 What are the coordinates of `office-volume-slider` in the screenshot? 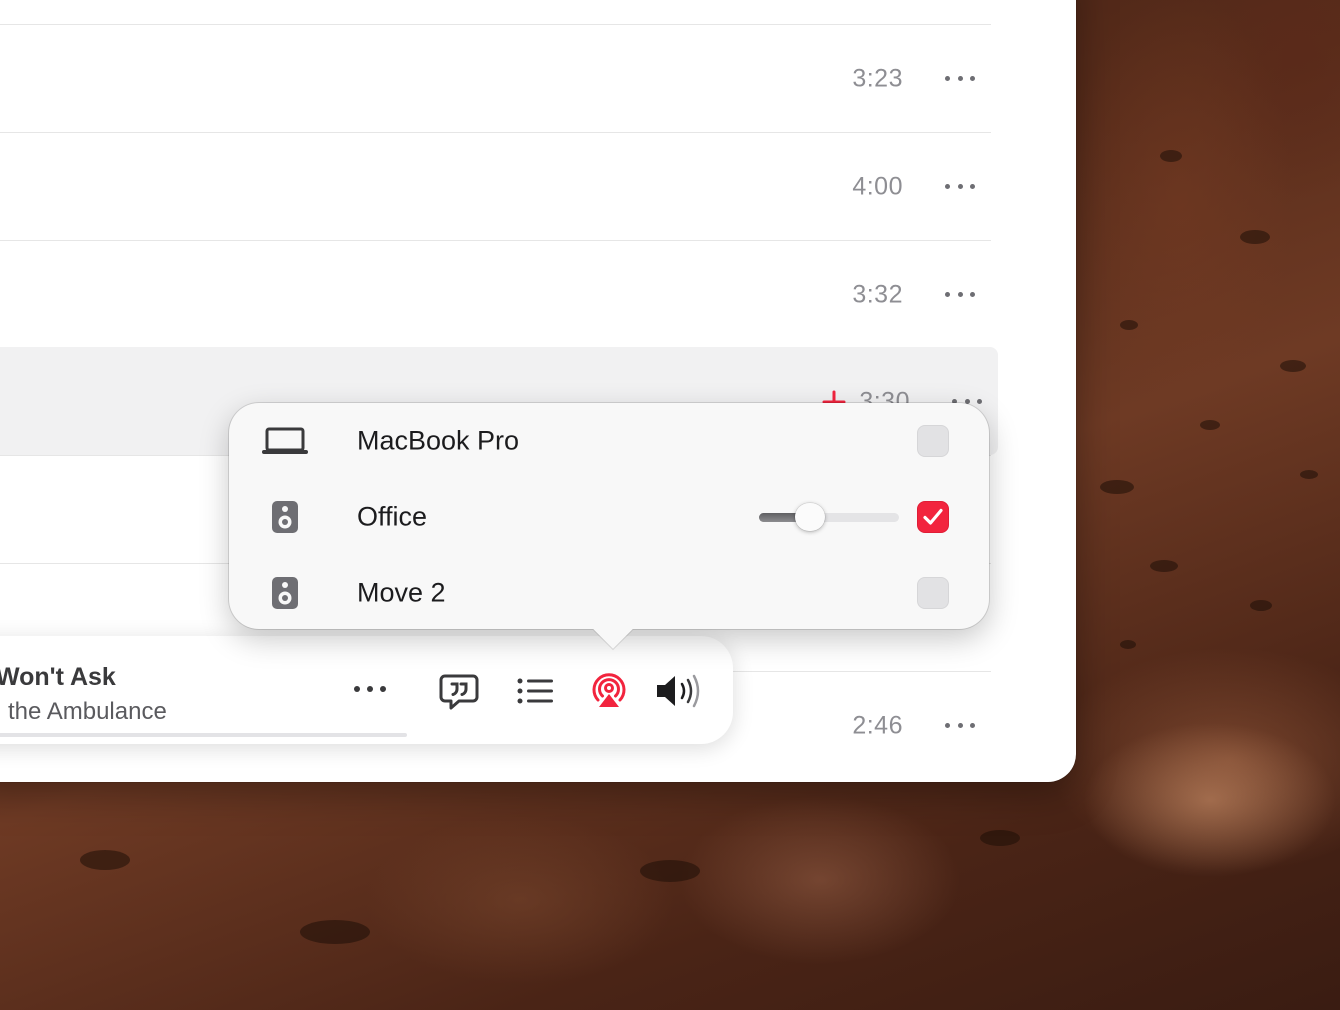 It's located at (829, 517).